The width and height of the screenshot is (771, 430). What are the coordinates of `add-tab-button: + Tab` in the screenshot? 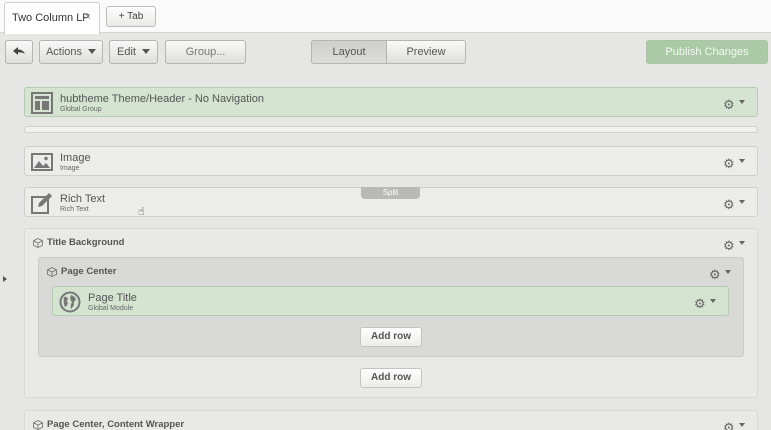 It's located at (131, 16).